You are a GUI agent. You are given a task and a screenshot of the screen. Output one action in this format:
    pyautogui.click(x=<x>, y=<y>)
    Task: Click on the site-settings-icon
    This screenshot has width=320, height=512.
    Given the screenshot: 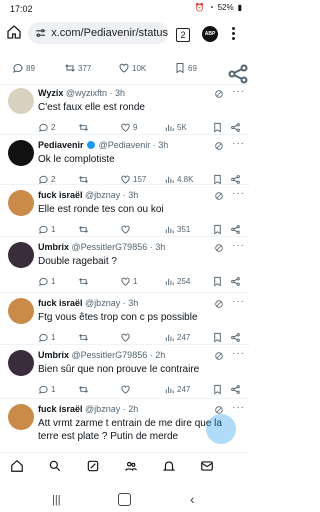 What is the action you would take?
    pyautogui.click(x=40, y=33)
    